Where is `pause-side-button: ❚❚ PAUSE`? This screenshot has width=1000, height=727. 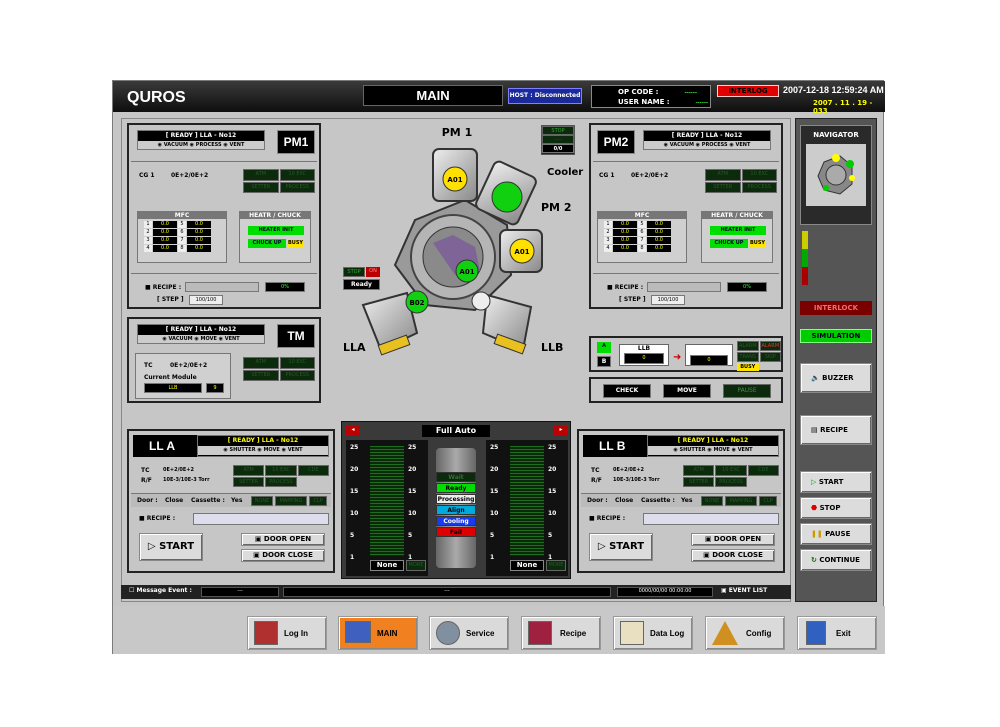
pause-side-button: ❚❚ PAUSE is located at coordinates (836, 534).